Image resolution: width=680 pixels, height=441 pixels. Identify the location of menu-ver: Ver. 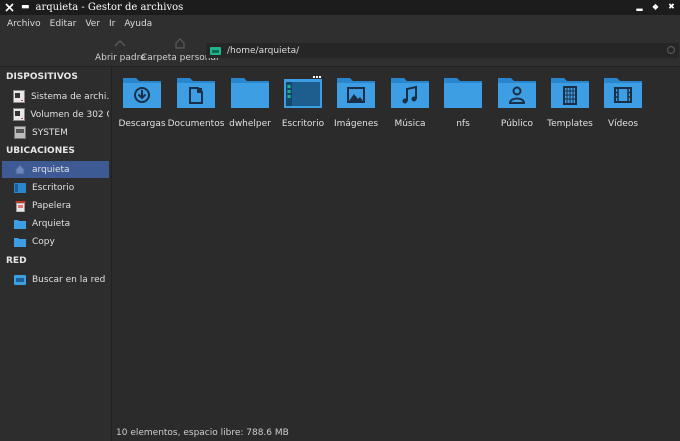
(92, 24).